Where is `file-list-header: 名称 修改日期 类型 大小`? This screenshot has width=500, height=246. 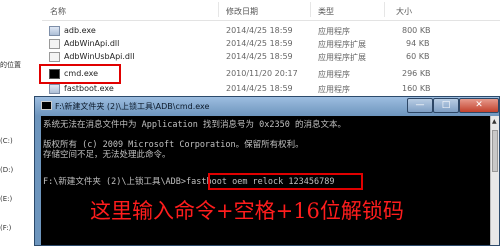
file-list-header: 名称 修改日期 类型 大小 is located at coordinates (271, 10).